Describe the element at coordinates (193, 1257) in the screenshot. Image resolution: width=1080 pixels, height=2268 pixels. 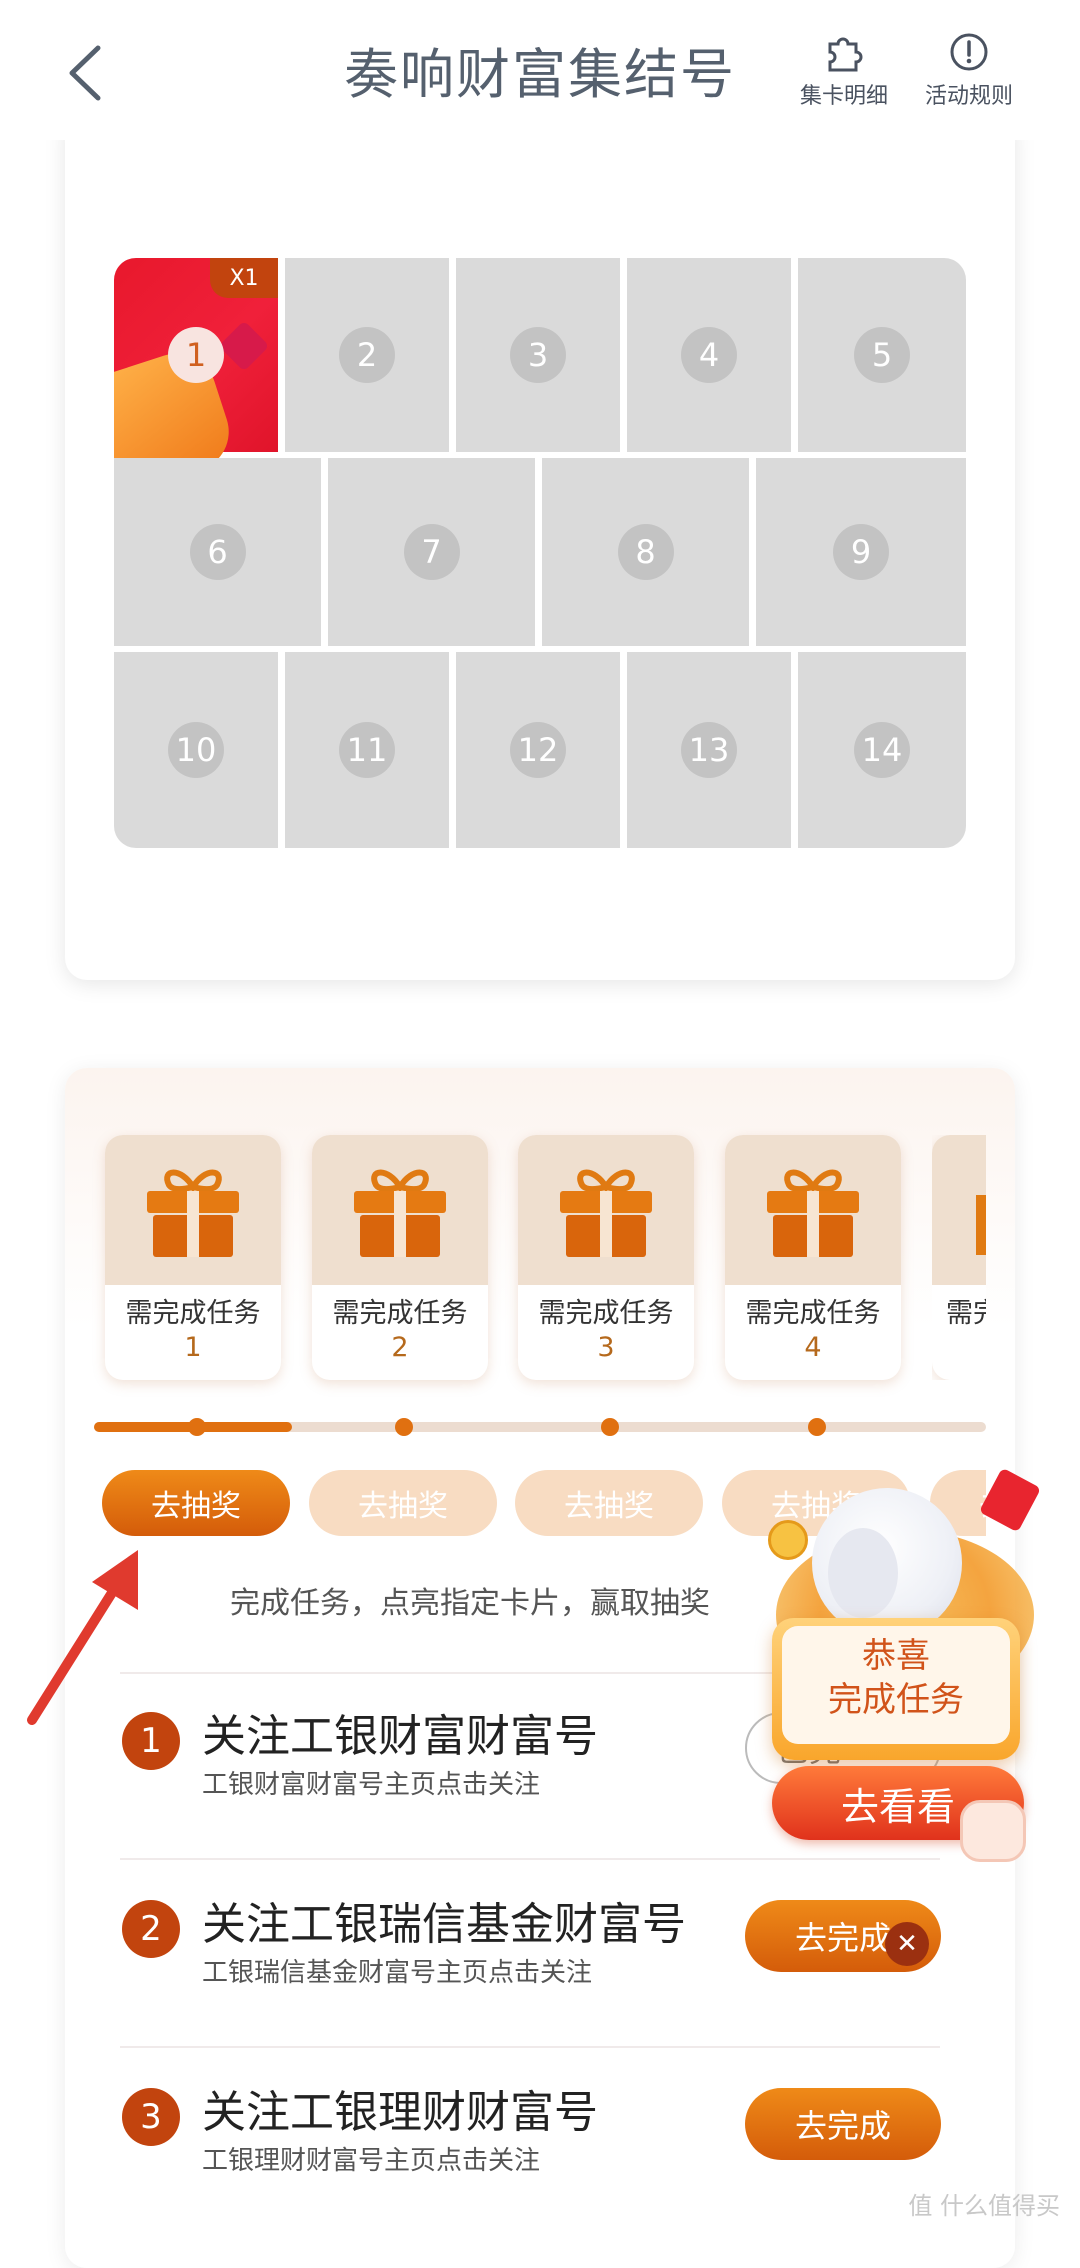
I see `reward-item-1: 需完成任务 1` at that location.